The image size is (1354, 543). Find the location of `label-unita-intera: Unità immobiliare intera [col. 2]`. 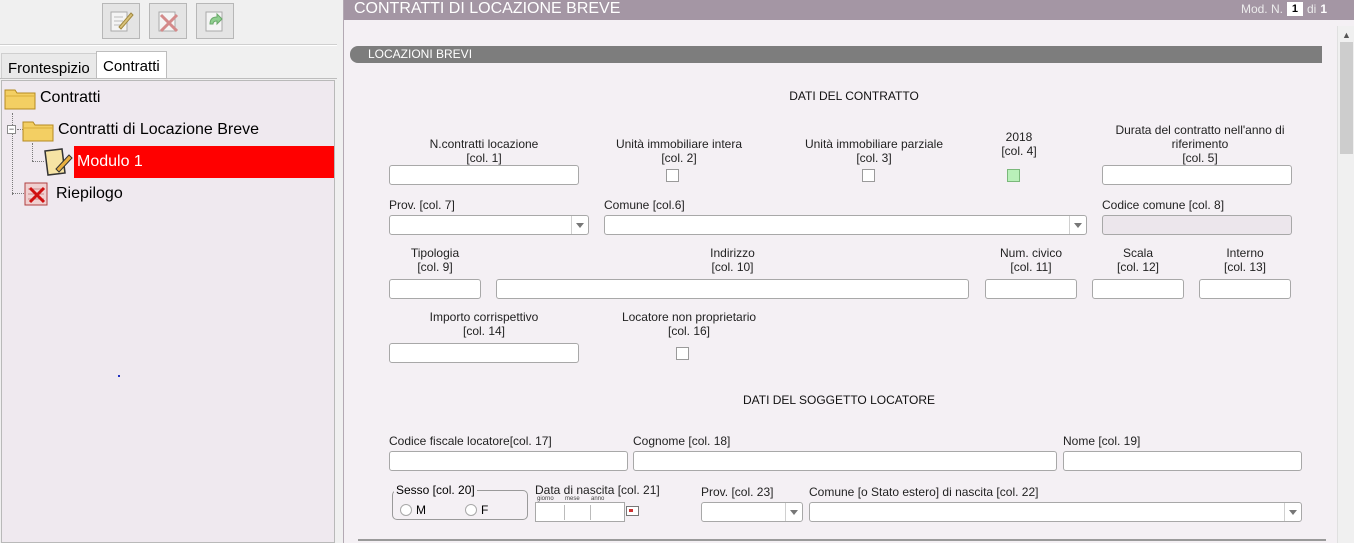

label-unita-intera: Unità immobiliare intera [col. 2] is located at coordinates (679, 151).